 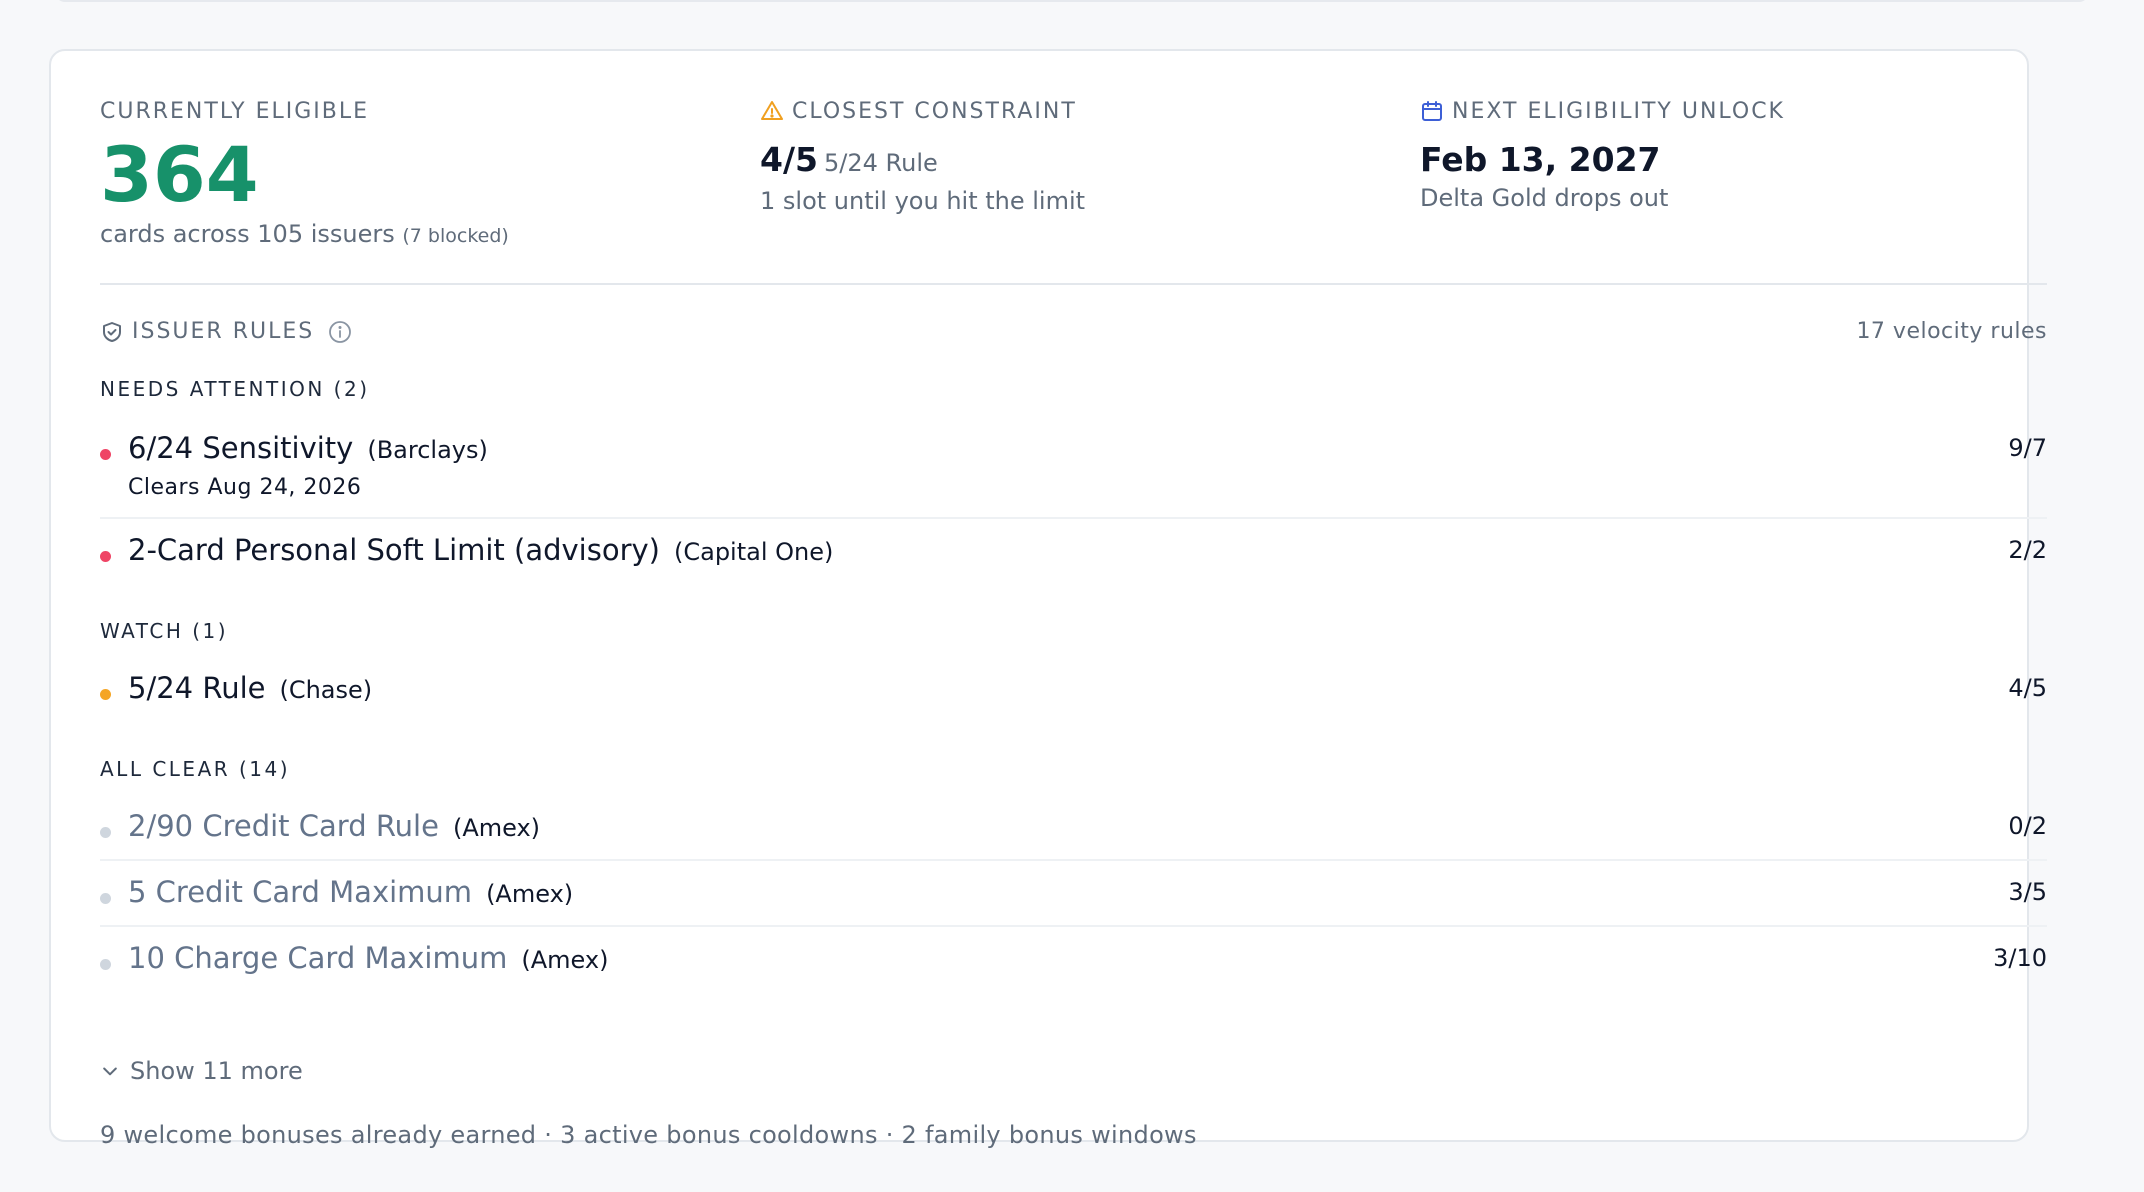 I want to click on rule-count: 3/10, so click(x=2020, y=958).